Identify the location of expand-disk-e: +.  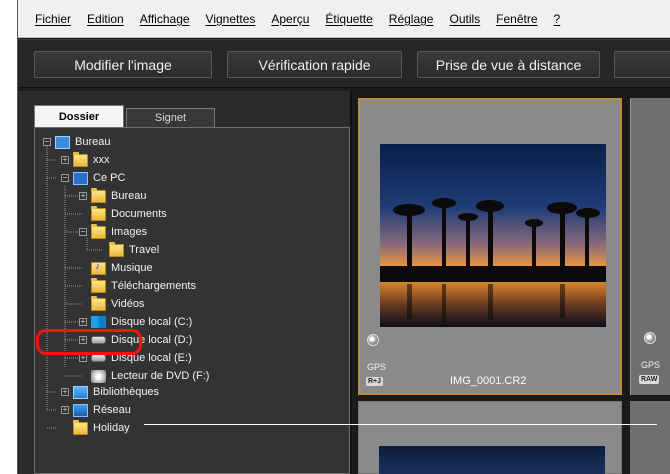
(83, 358).